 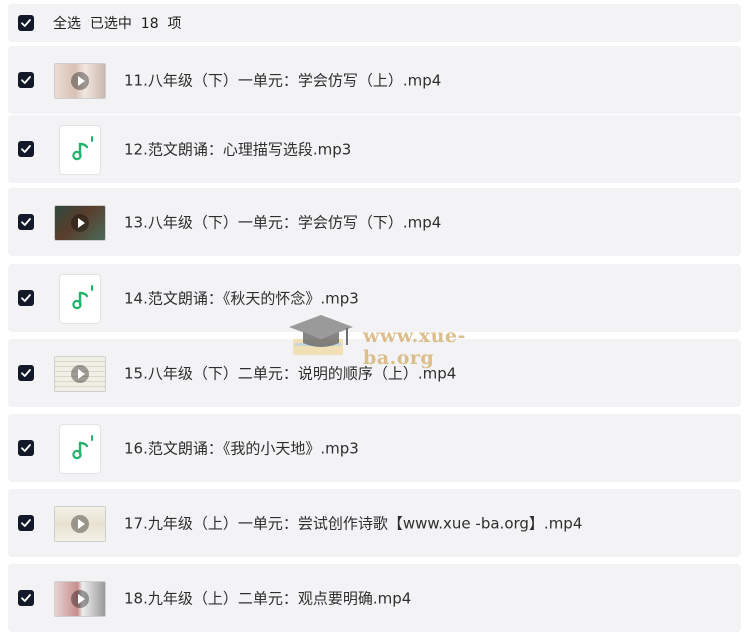 What do you see at coordinates (267, 598) in the screenshot?
I see `file-name: 18.九年级（上）二单元：观点要明确.mp4` at bounding box center [267, 598].